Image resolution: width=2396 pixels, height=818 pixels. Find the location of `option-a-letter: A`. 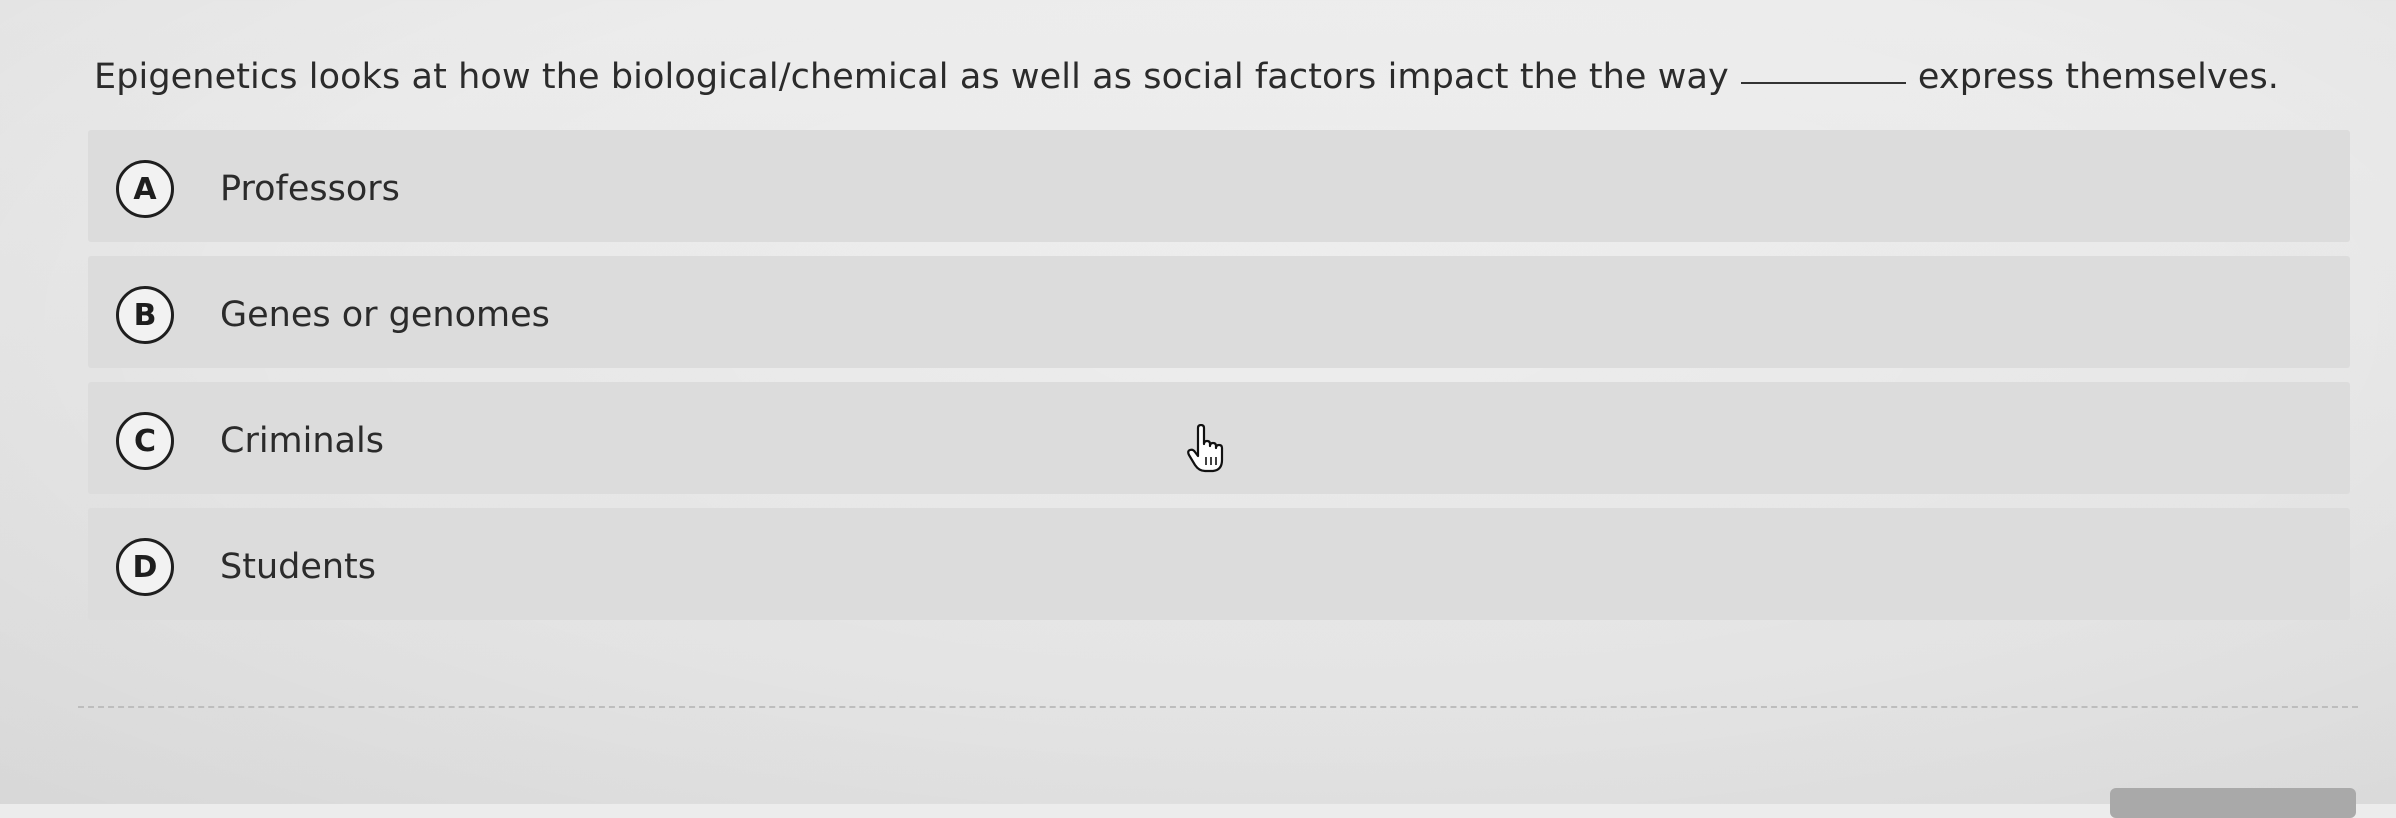

option-a-letter: A is located at coordinates (145, 189).